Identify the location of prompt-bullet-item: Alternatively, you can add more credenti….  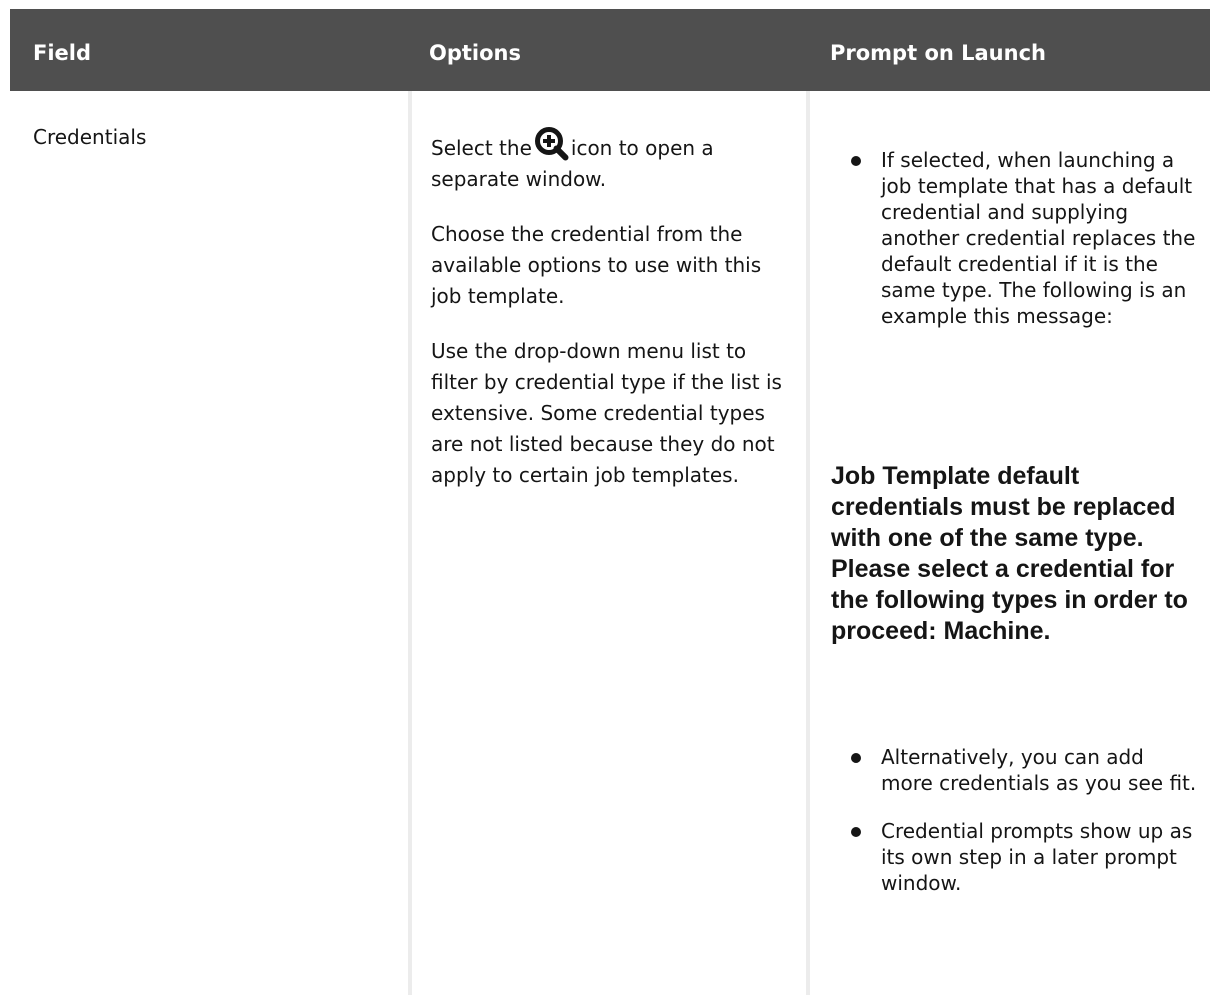
(1013, 770).